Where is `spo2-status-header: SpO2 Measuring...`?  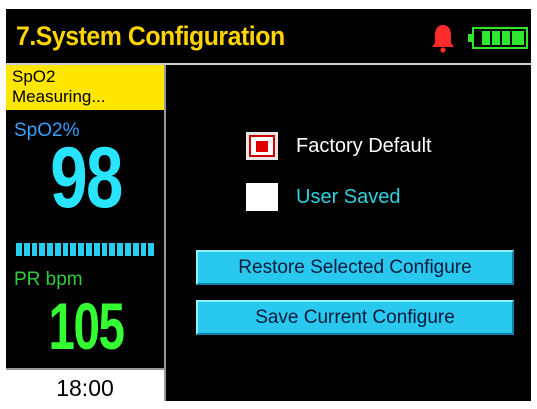 spo2-status-header: SpO2 Measuring... is located at coordinates (85, 87).